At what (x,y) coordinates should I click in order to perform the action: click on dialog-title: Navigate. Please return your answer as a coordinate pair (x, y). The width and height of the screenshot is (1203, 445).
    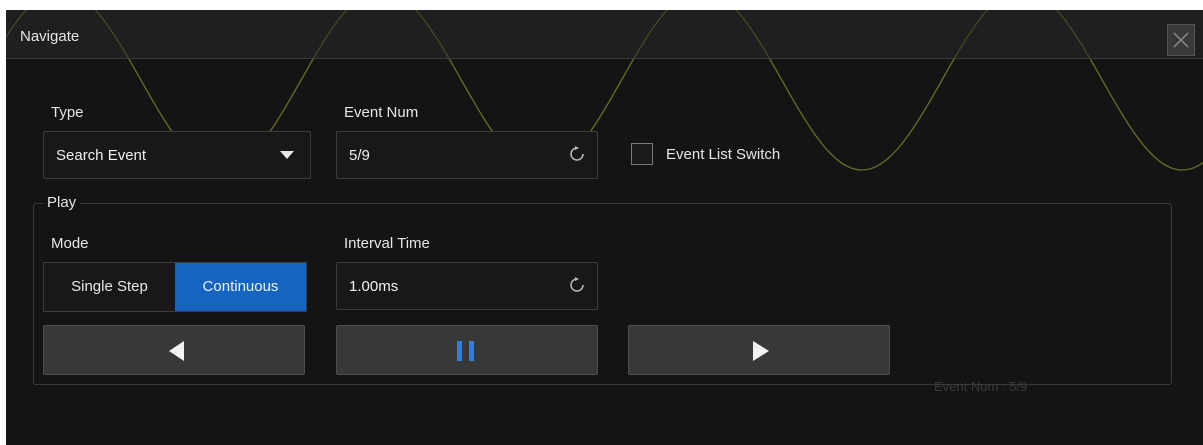
    Looking at the image, I should click on (50, 36).